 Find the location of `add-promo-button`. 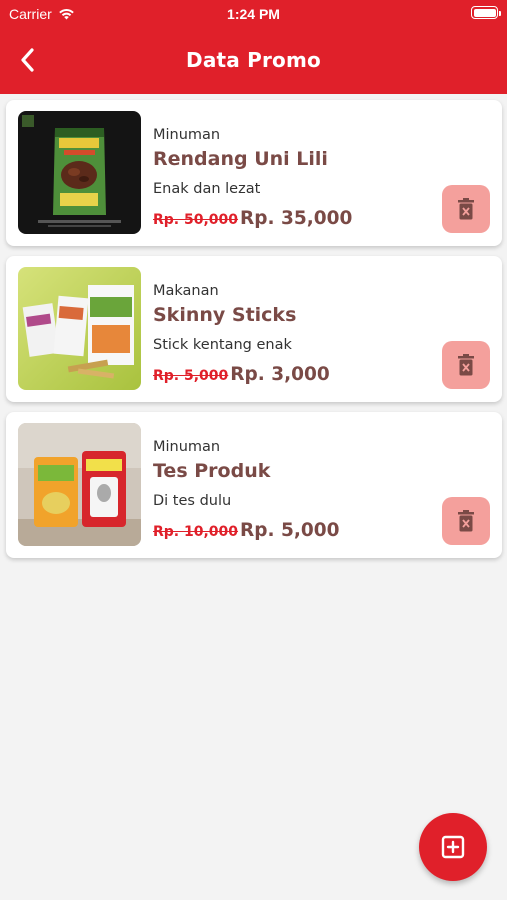

add-promo-button is located at coordinates (453, 847).